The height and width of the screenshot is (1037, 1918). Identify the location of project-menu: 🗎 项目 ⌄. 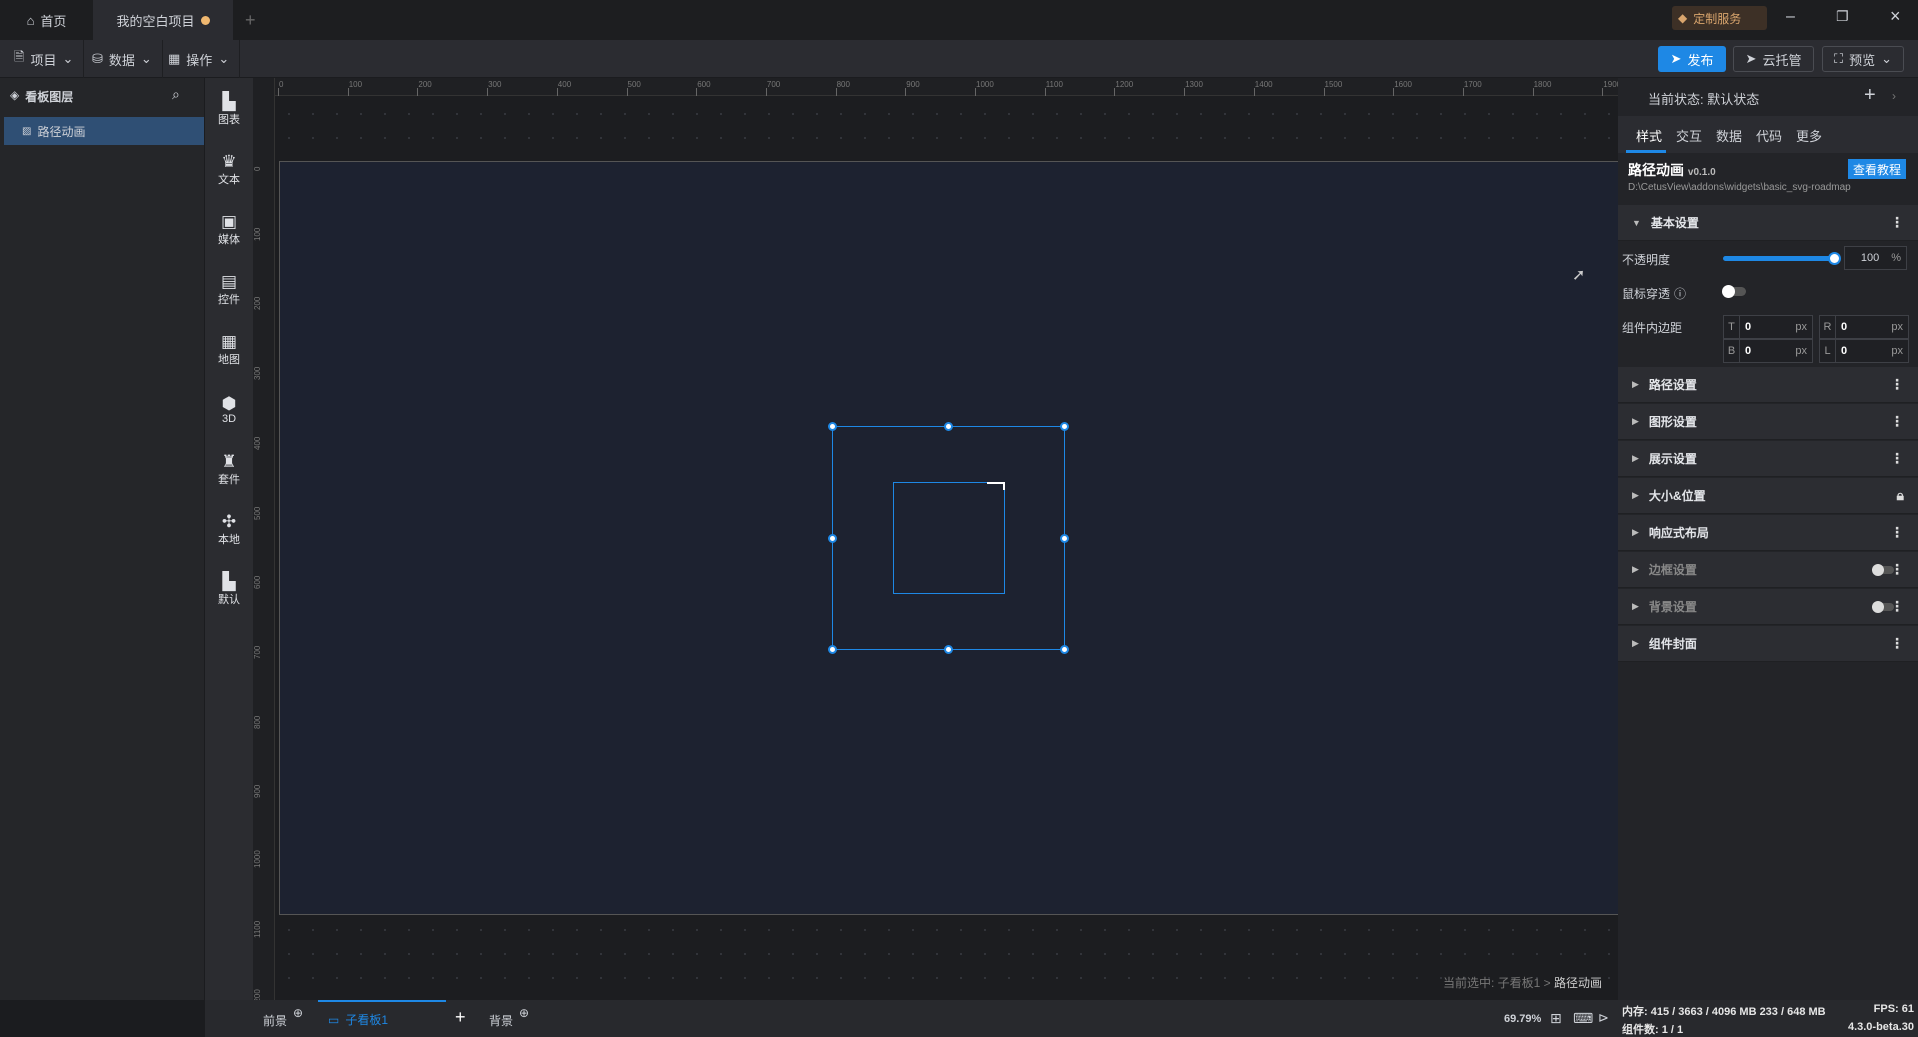
(44, 59).